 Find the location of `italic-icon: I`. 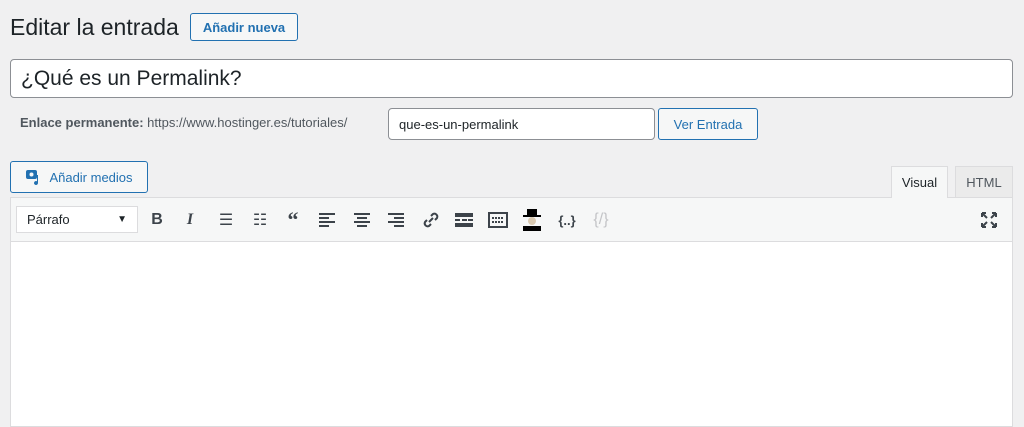

italic-icon: I is located at coordinates (190, 220).